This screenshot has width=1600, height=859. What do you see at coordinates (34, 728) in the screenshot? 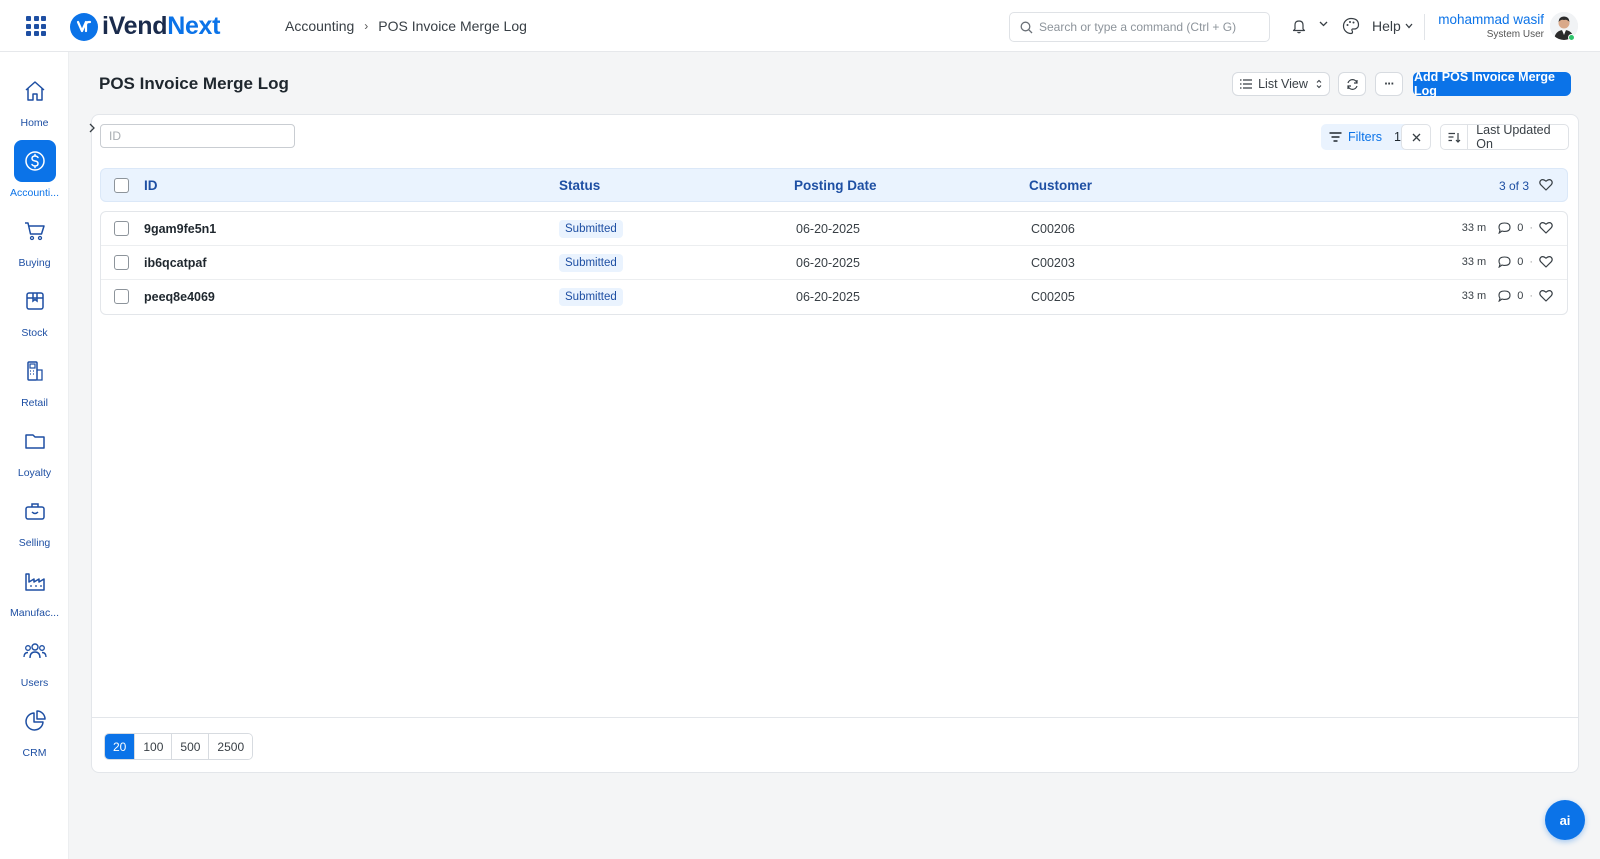
I see `sidebar-item-crm: CRM` at bounding box center [34, 728].